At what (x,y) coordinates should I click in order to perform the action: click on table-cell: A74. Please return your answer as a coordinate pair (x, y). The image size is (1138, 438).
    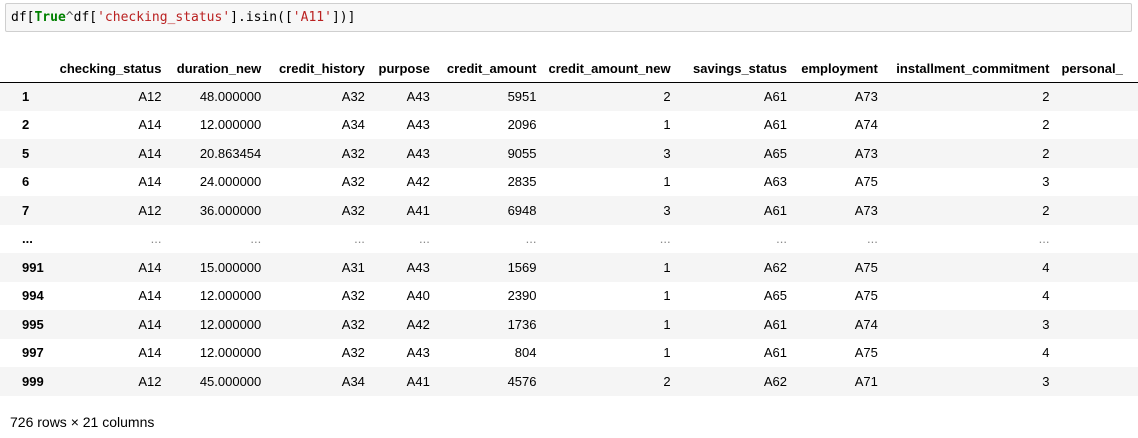
    Looking at the image, I should click on (866, 125).